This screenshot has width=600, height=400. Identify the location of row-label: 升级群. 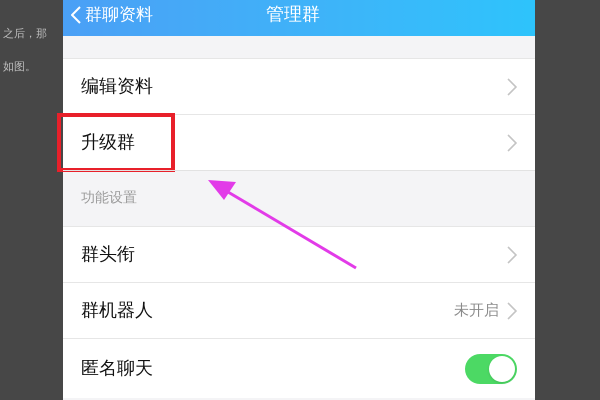
(116, 142).